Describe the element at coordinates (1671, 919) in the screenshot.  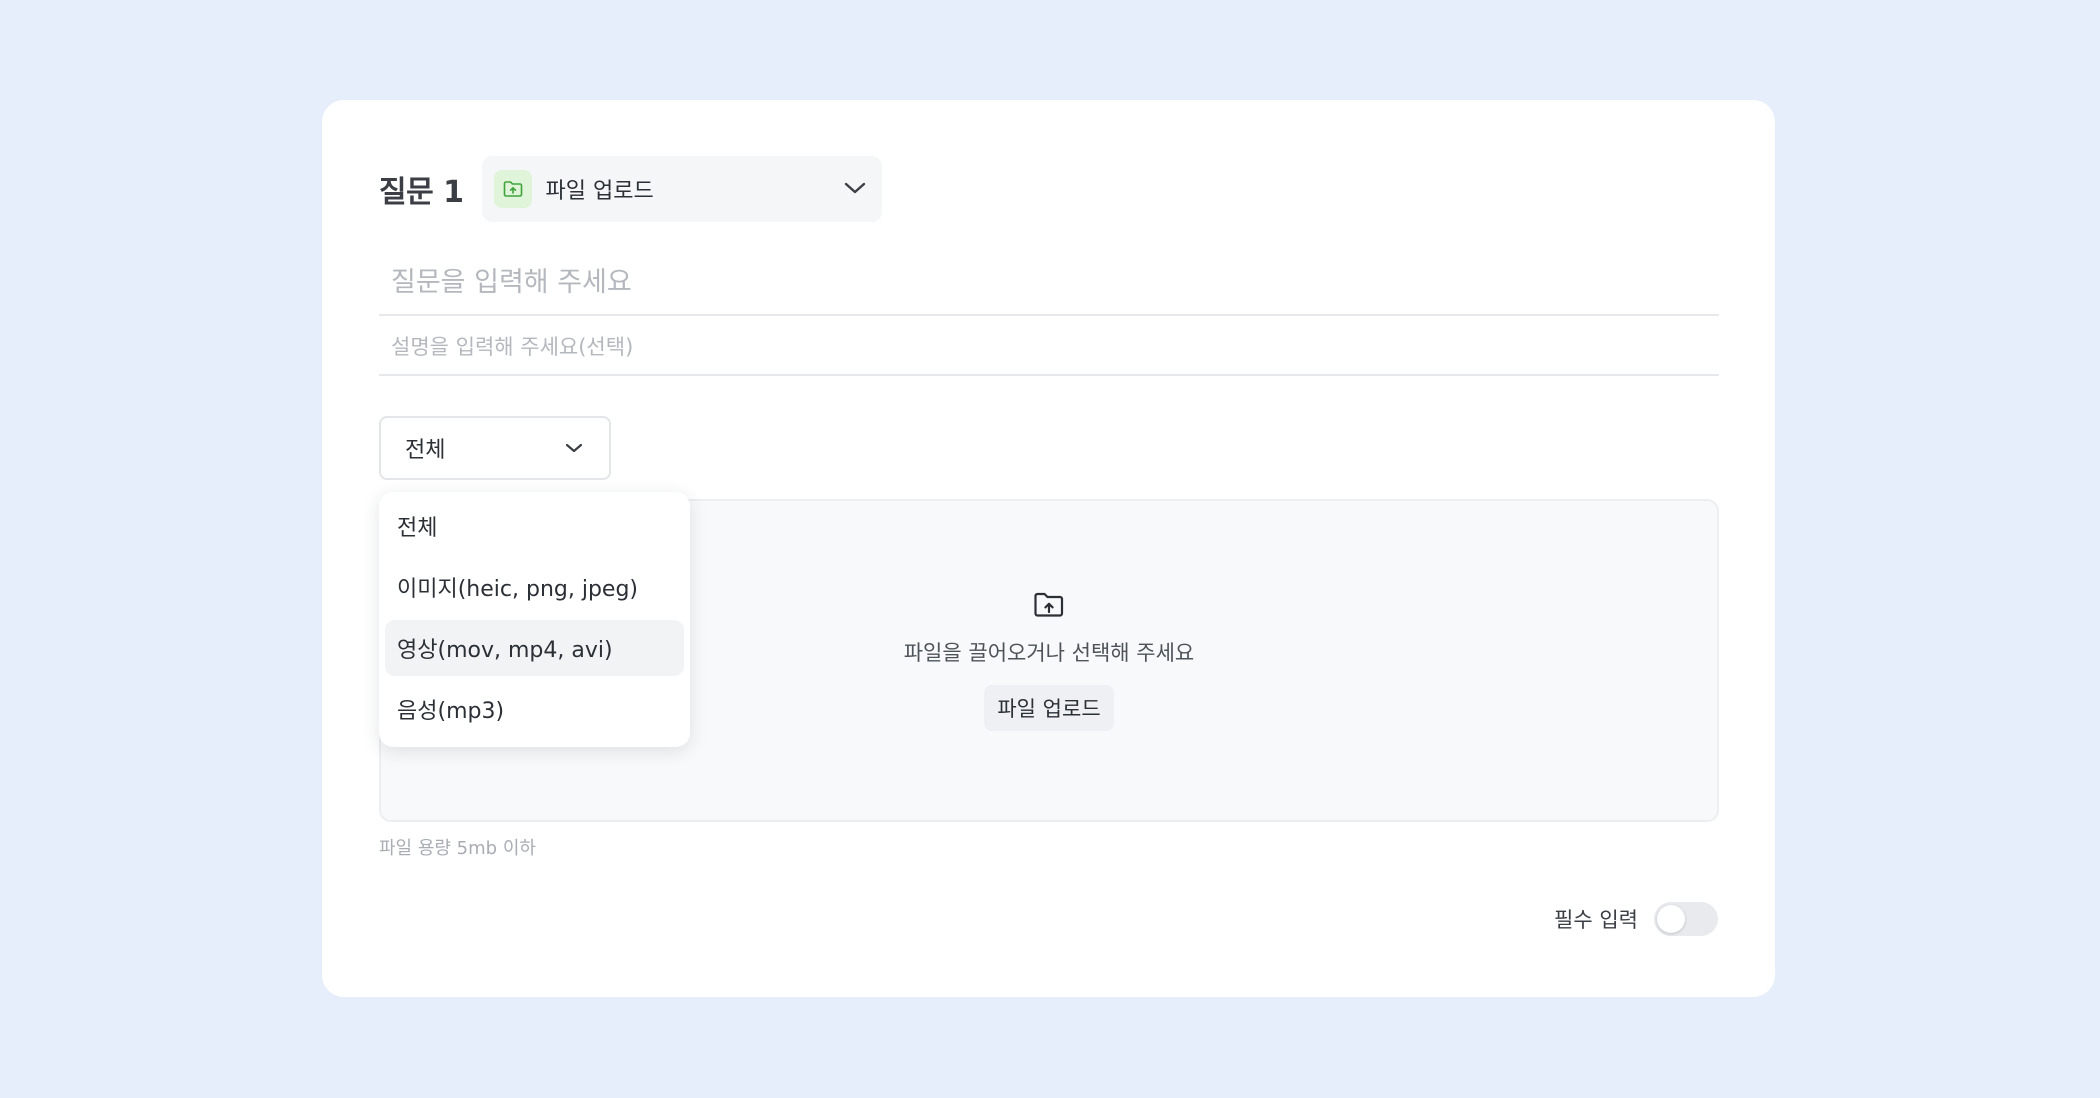
I see `toggle-knob` at that location.